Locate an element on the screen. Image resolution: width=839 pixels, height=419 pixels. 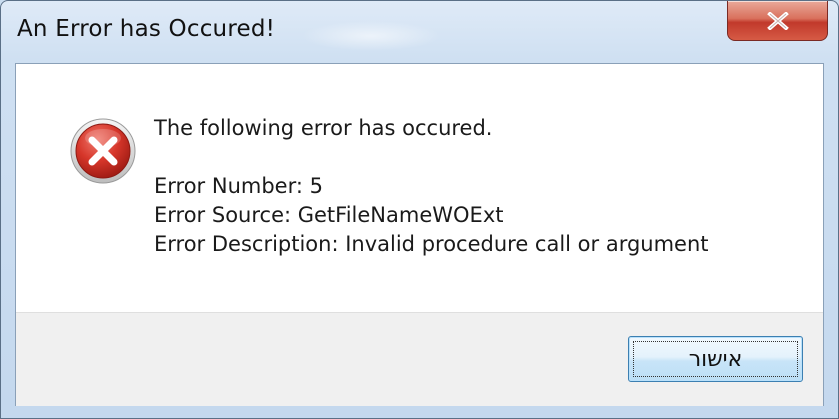
ok-button-label: אישור is located at coordinates (715, 359).